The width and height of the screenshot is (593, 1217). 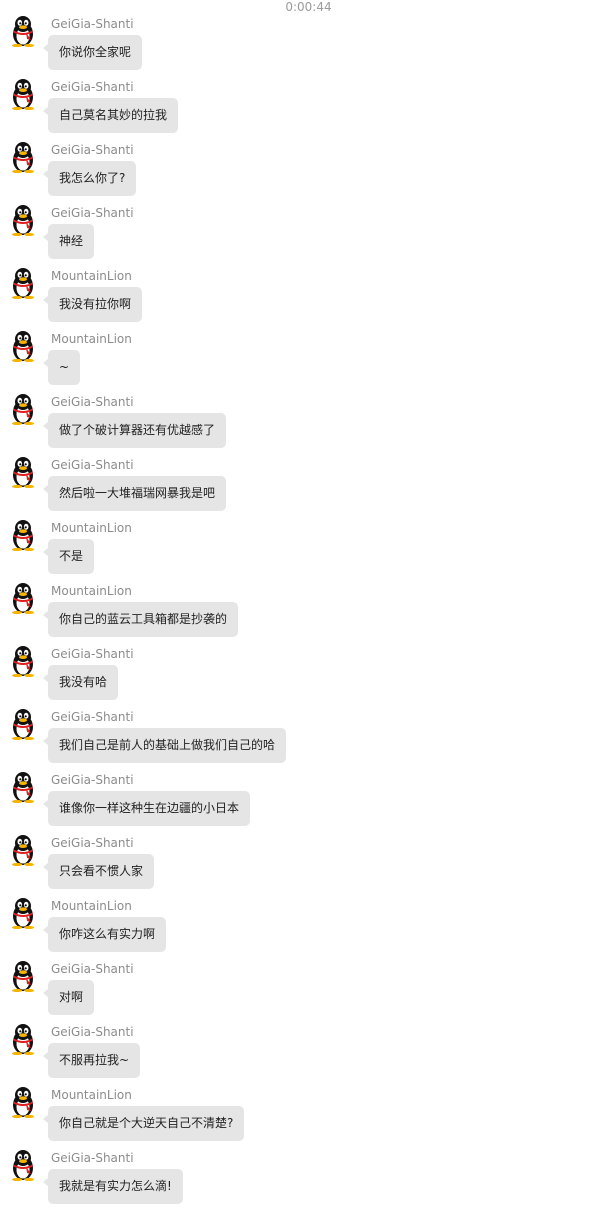 What do you see at coordinates (296, 928) in the screenshot?
I see `message-item: MountainLion 你咋这么有实力啊` at bounding box center [296, 928].